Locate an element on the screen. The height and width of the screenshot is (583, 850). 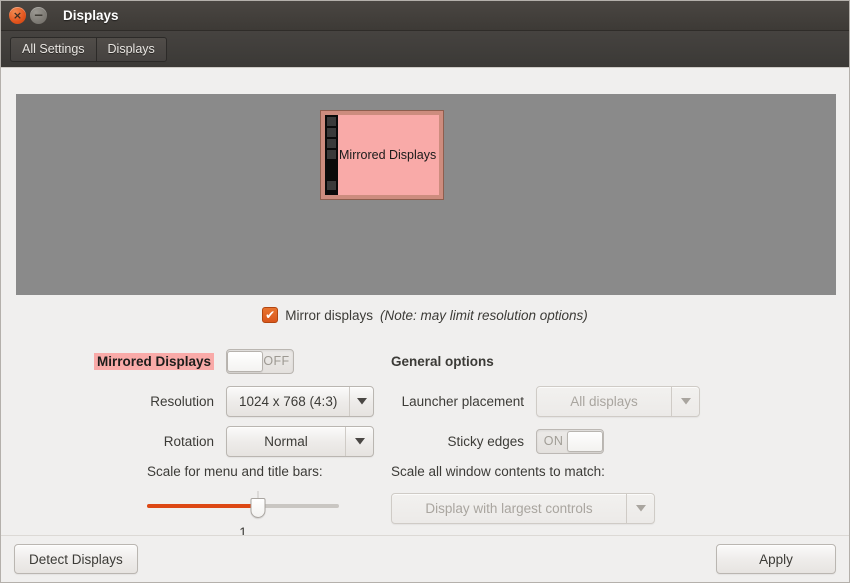
close-icon: × is located at coordinates (17, 15).